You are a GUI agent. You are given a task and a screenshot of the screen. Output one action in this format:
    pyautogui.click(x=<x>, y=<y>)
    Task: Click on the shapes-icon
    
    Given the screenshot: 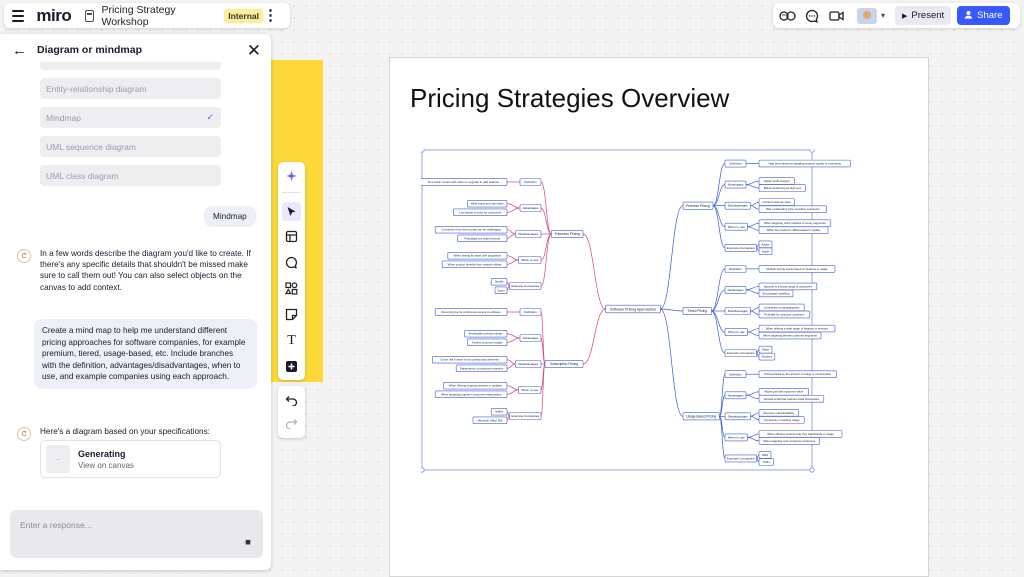 What is the action you would take?
    pyautogui.click(x=291, y=288)
    